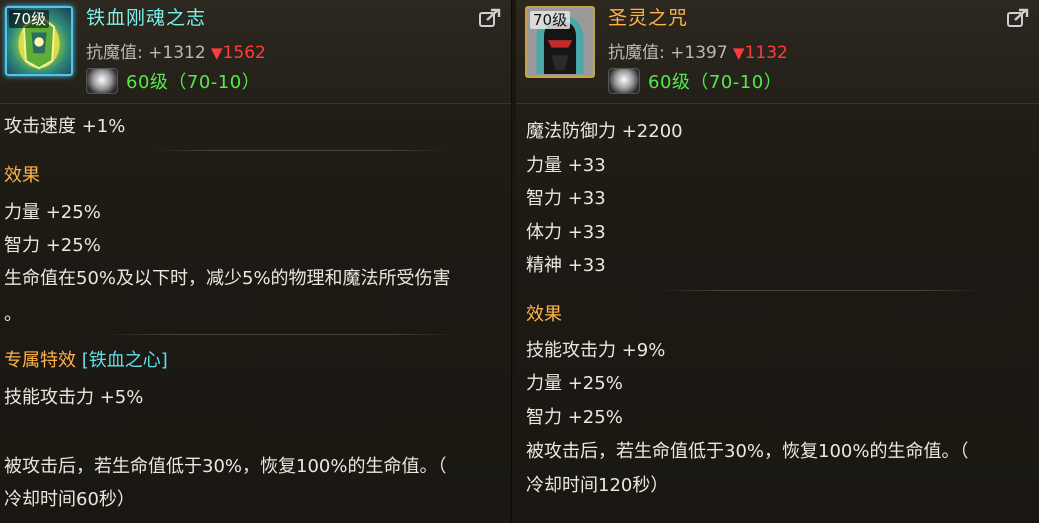 The height and width of the screenshot is (523, 1039). Describe the element at coordinates (13, 314) in the screenshot. I see `effect-line: 。` at that location.